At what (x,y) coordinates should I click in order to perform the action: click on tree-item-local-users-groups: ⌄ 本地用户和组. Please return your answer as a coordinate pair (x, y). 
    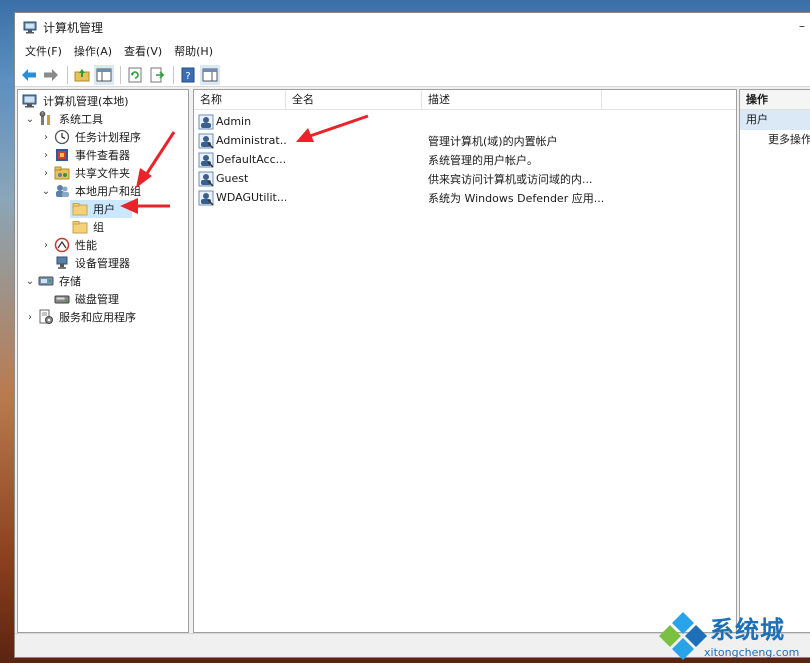
    Looking at the image, I should click on (91, 191).